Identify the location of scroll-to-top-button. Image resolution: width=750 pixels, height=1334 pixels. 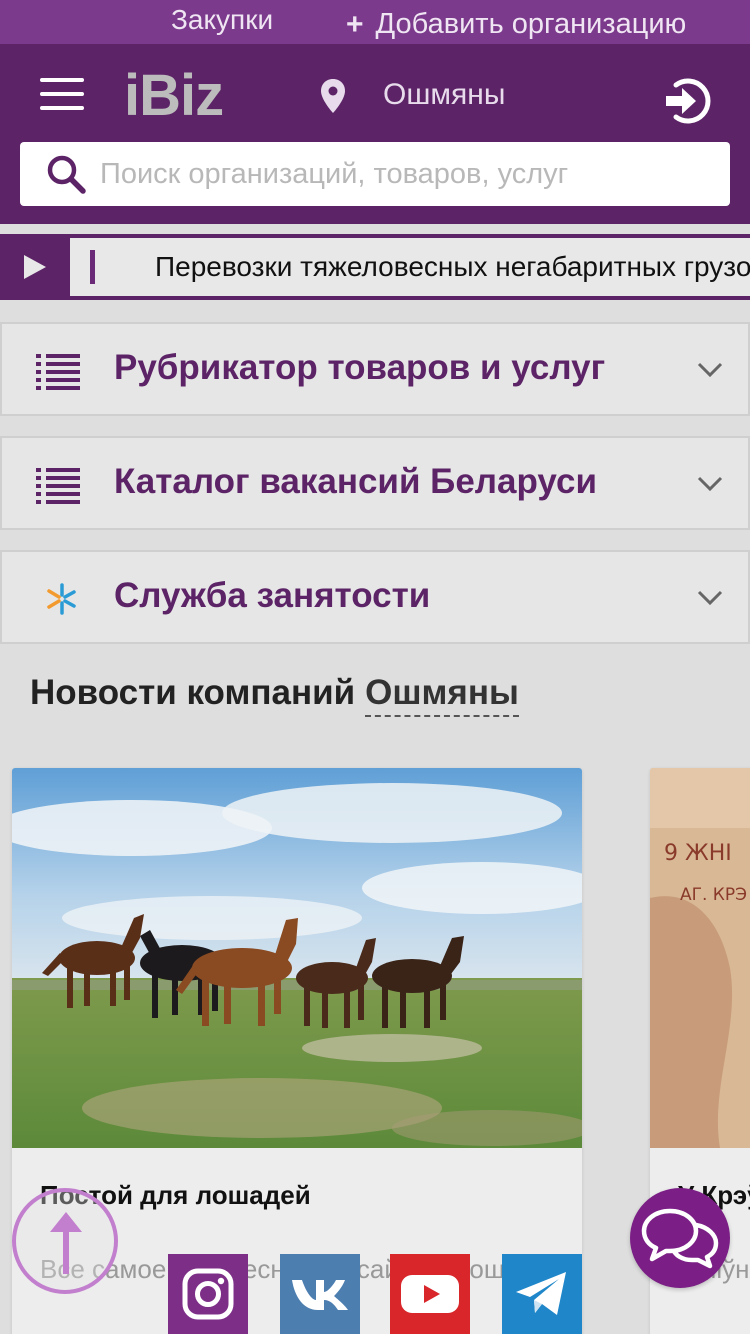
(65, 1241).